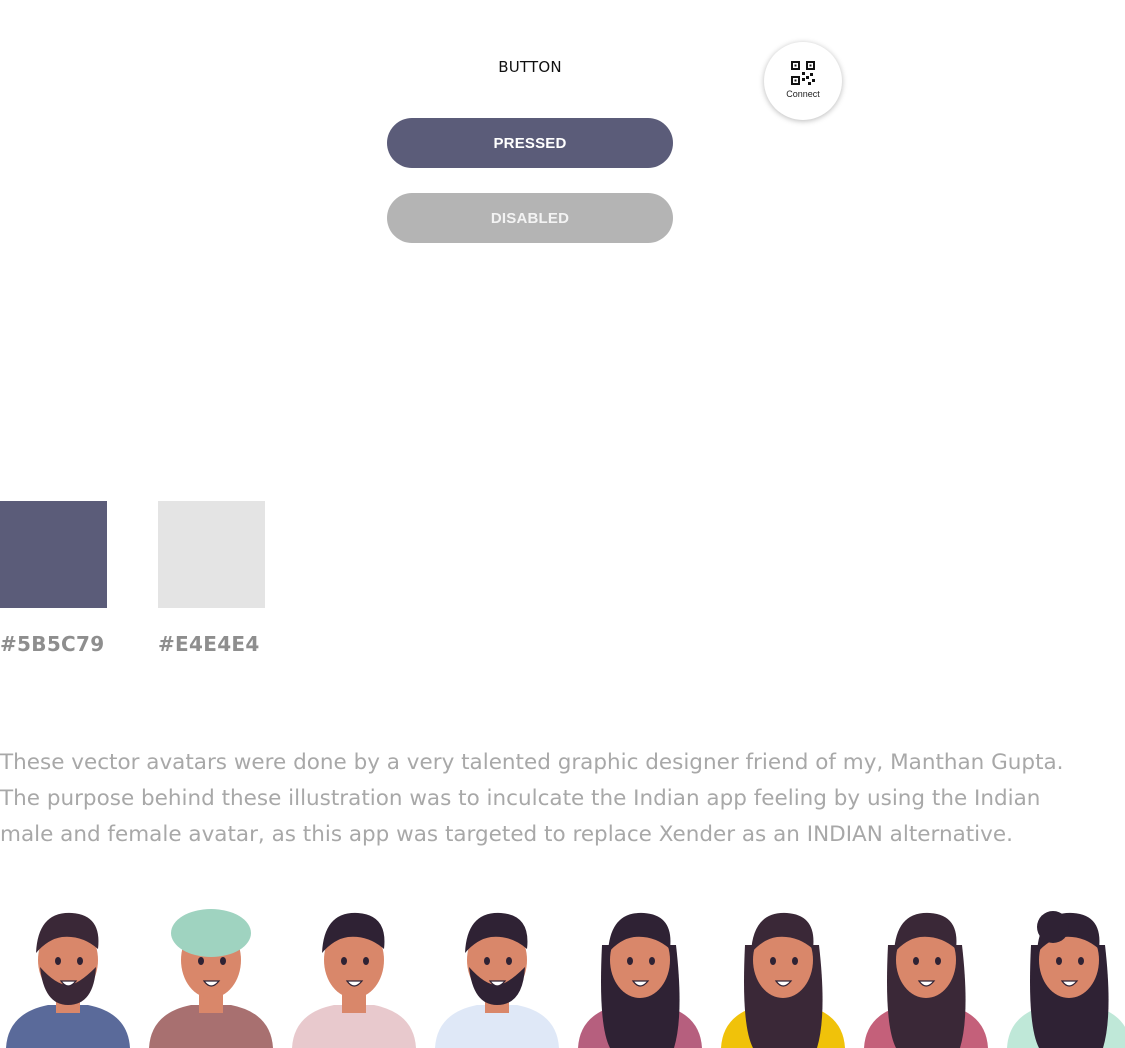 The height and width of the screenshot is (1048, 1125). Describe the element at coordinates (565, 978) in the screenshot. I see `avatar-strip` at that location.